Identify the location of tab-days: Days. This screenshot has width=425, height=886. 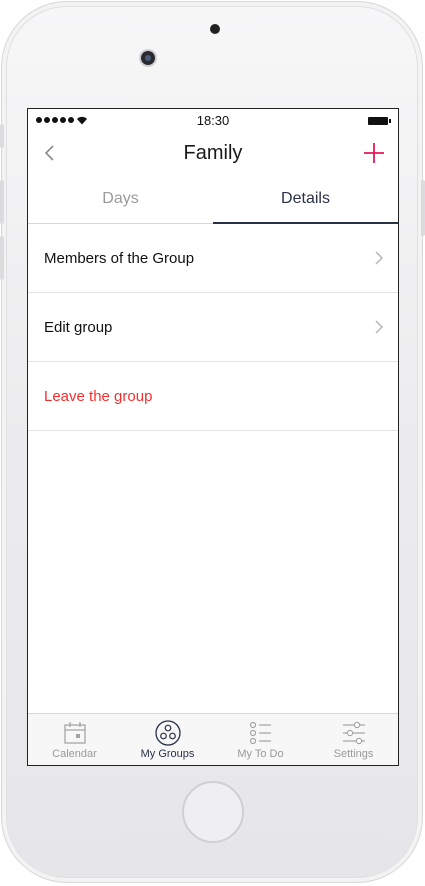
(120, 199).